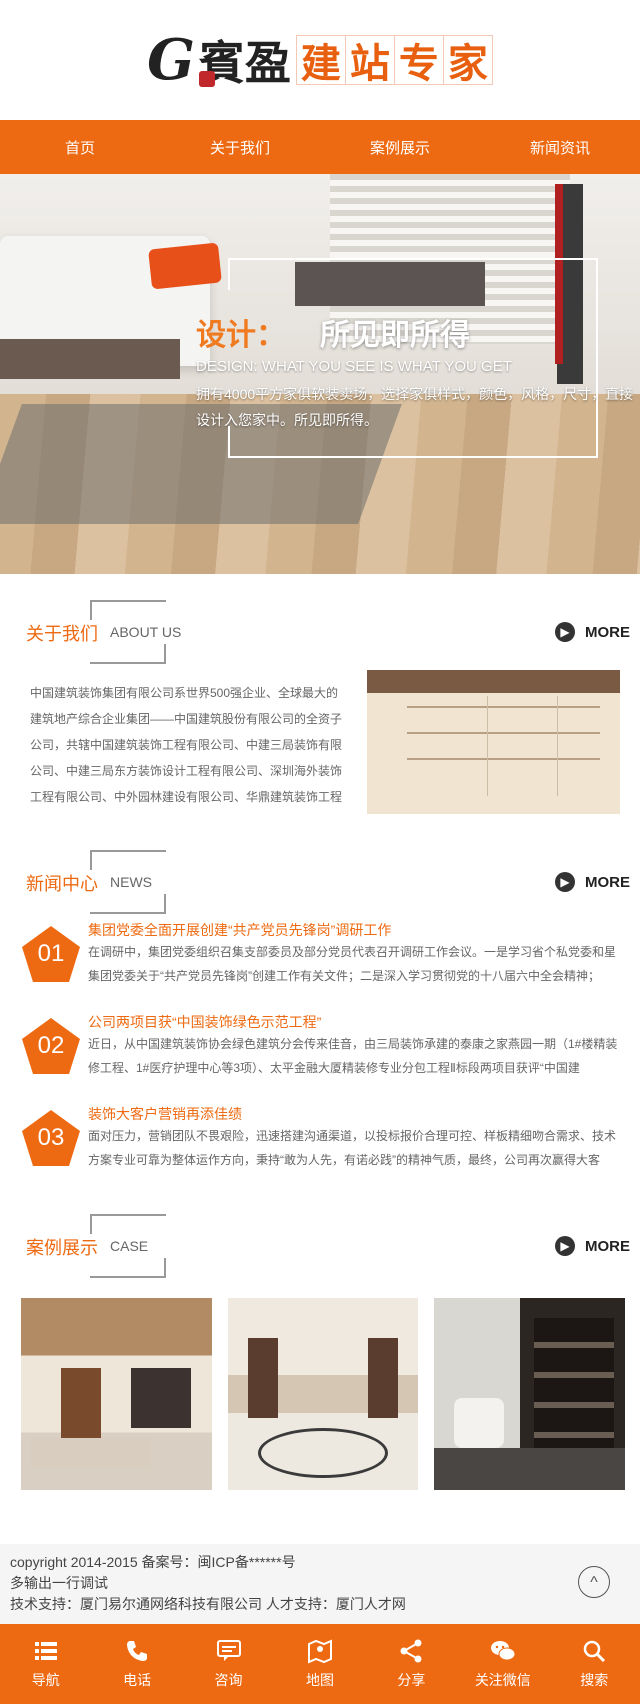  I want to click on case-window, so click(81, 1403).